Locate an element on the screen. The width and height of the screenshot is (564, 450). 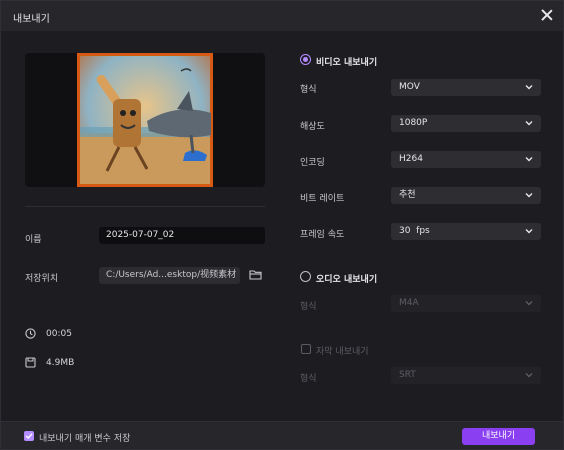
save-path-field: C:/Users/Ad...esktop/视频素材 is located at coordinates (169, 275).